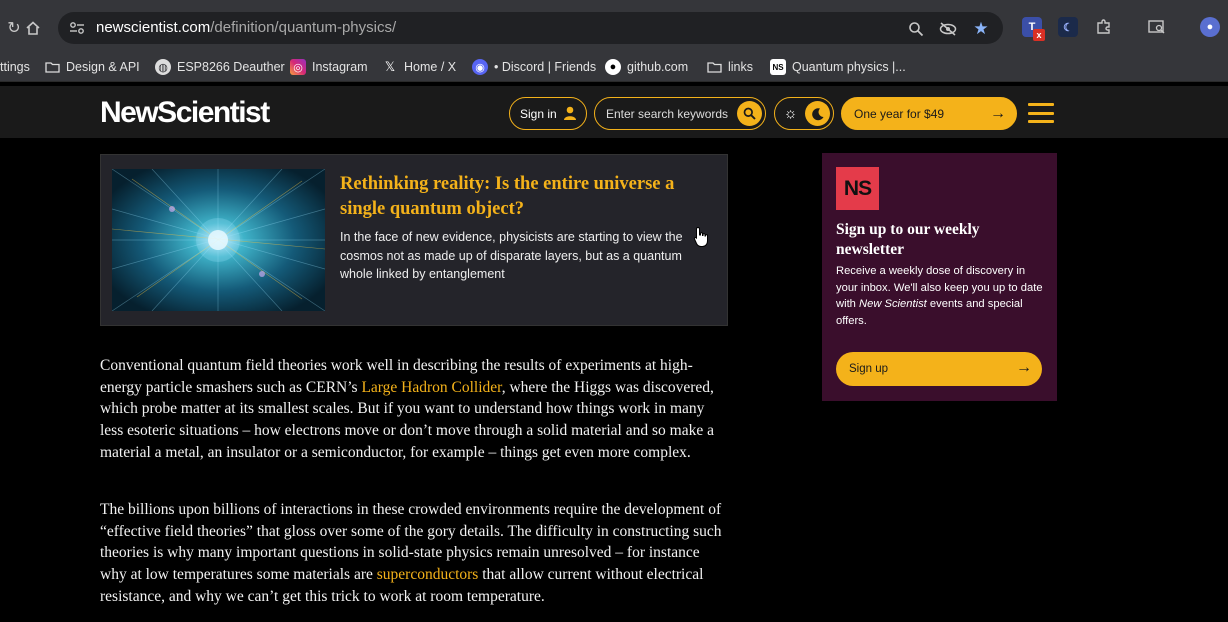  Describe the element at coordinates (817, 113) in the screenshot. I see `moon-icon` at that location.